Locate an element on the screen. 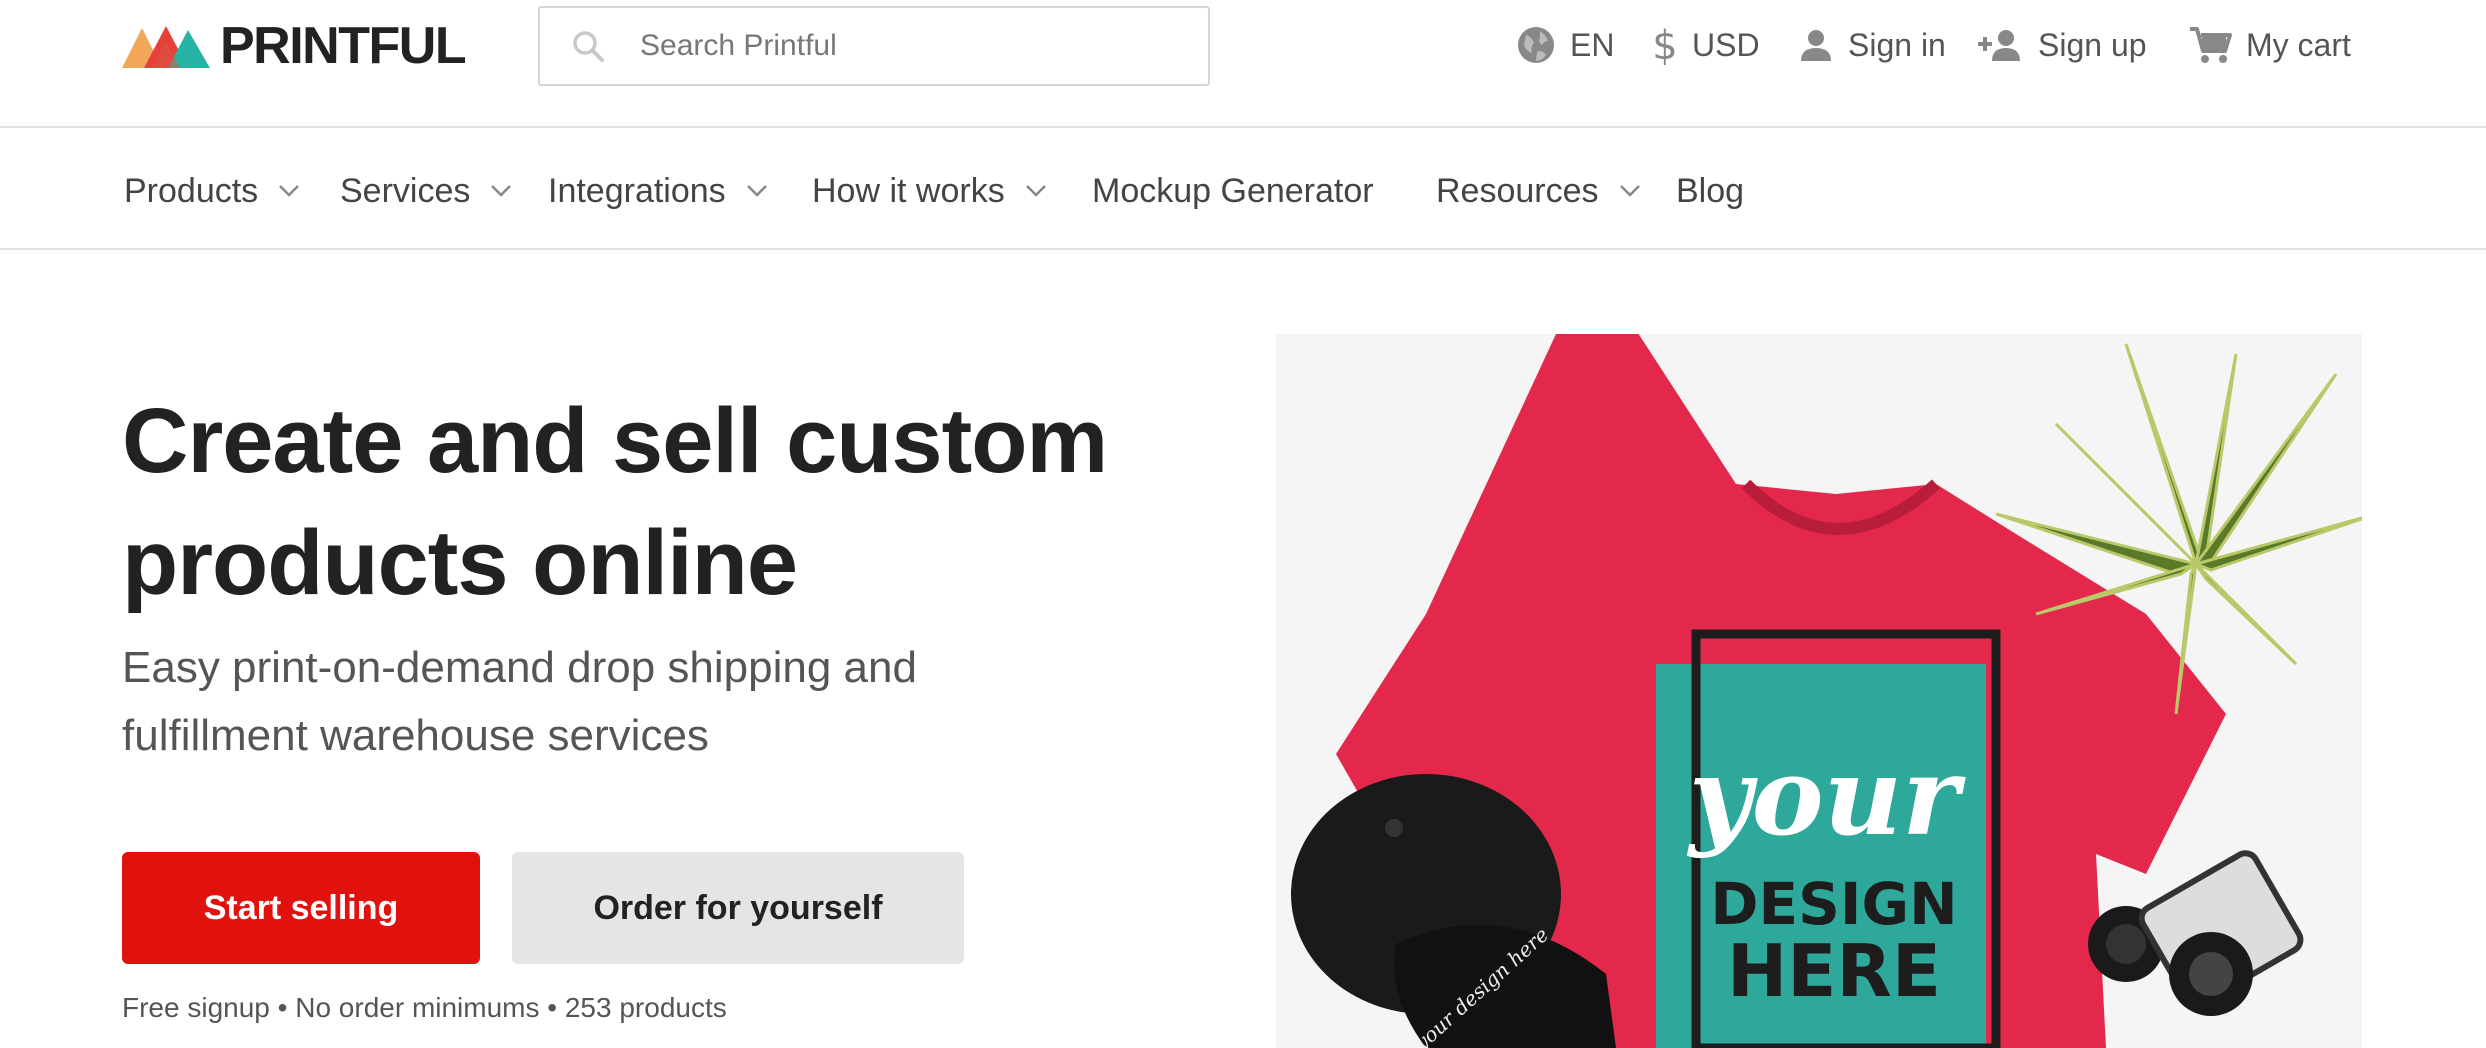 The height and width of the screenshot is (1048, 2486). cart-link: My cart is located at coordinates (2269, 45).